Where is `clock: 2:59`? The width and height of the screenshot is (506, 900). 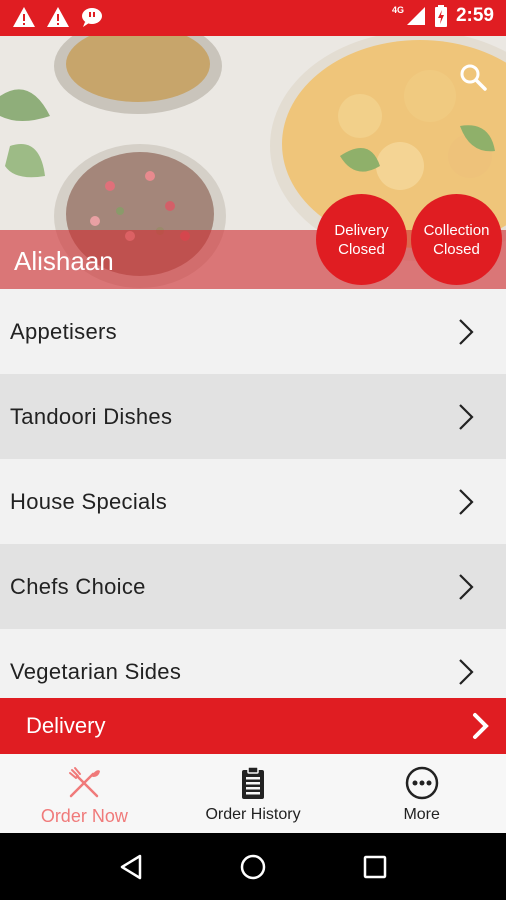
clock: 2:59 is located at coordinates (474, 15).